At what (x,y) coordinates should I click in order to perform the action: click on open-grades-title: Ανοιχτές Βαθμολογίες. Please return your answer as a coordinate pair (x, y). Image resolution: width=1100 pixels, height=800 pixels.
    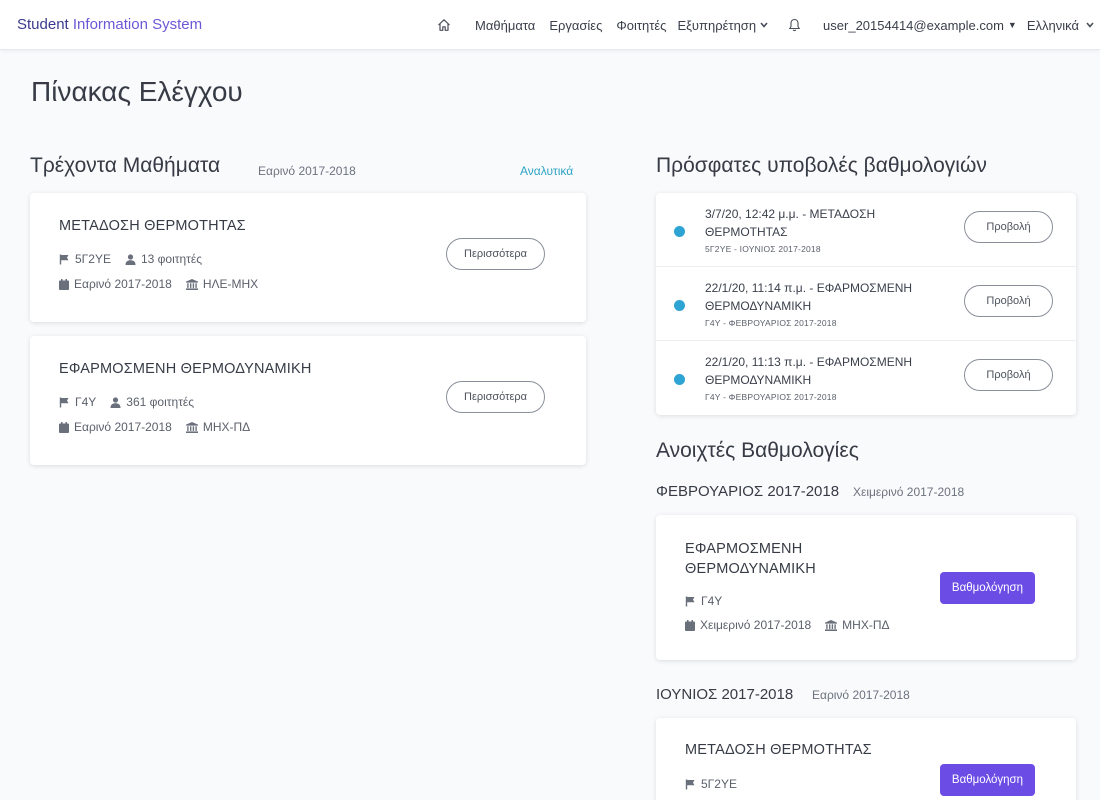
    Looking at the image, I should click on (757, 450).